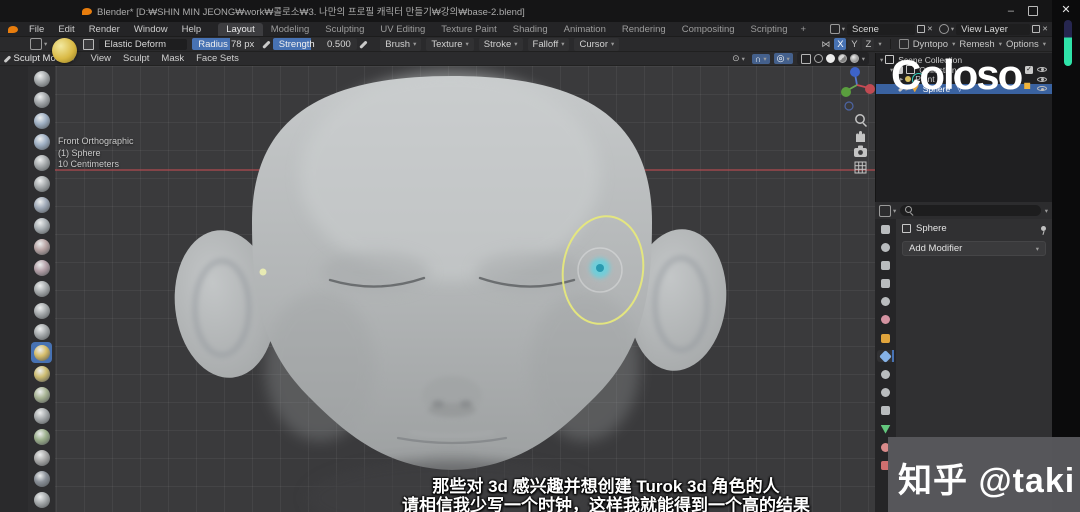 The image size is (1080, 512). What do you see at coordinates (192, 29) in the screenshot?
I see `menu-help: Help` at bounding box center [192, 29].